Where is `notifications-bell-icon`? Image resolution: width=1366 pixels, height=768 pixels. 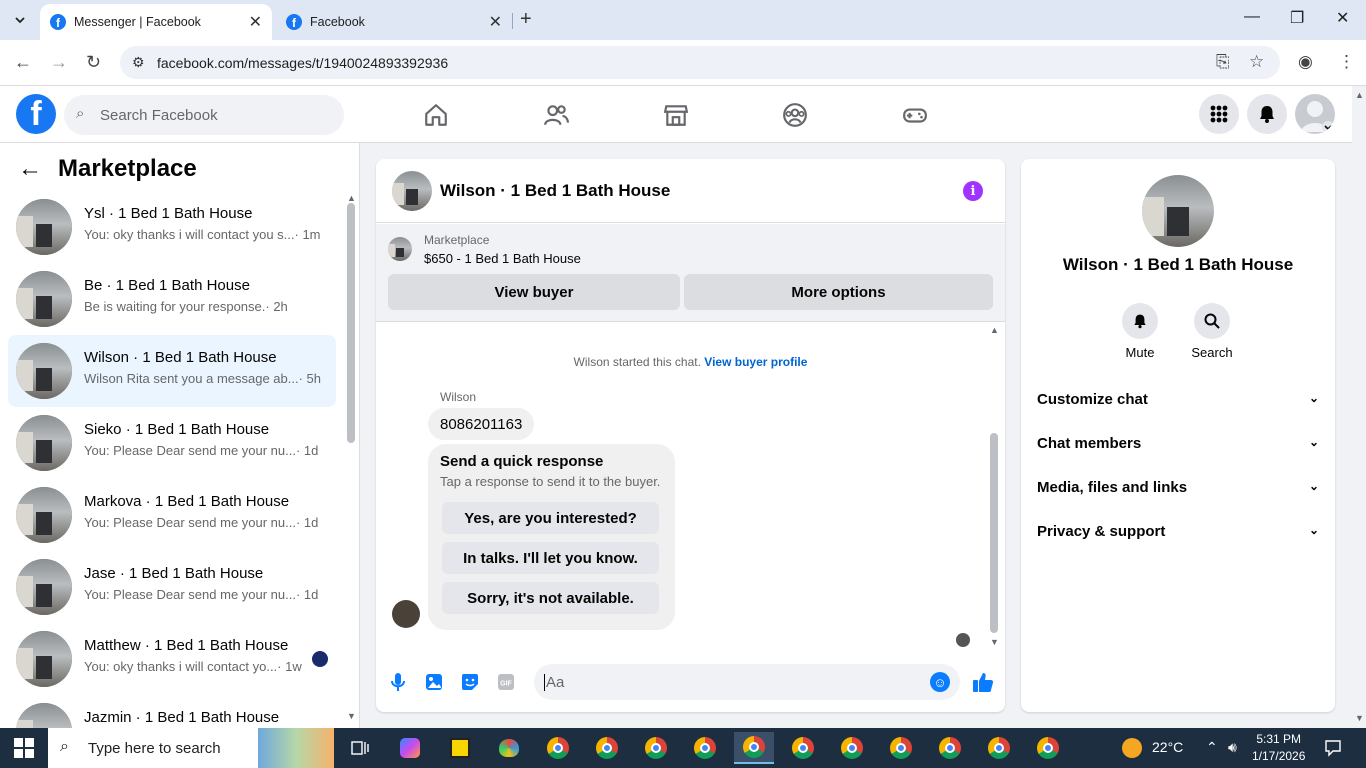
notifications-bell-icon is located at coordinates (1267, 114).